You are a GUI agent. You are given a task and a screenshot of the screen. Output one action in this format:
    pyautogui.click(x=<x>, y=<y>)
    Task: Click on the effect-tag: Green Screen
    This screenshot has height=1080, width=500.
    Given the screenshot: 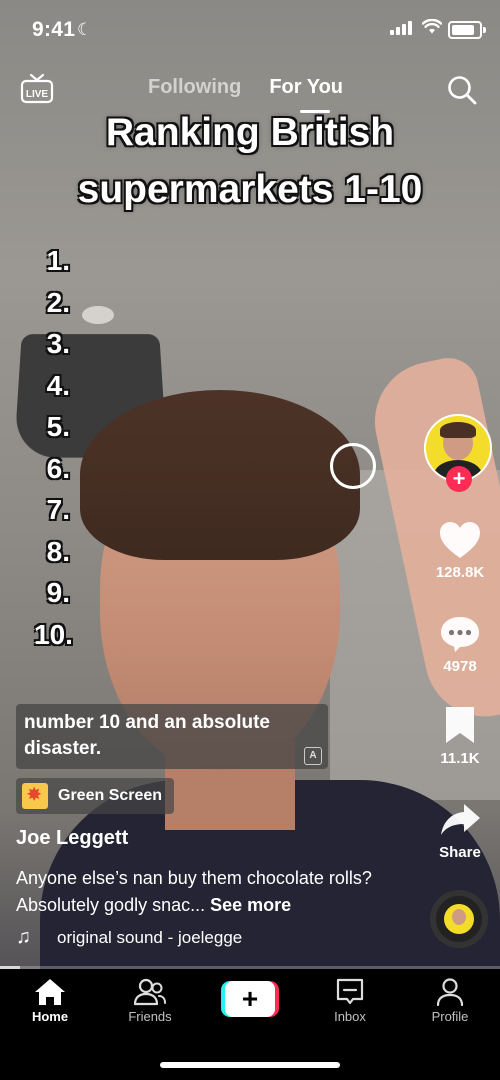 What is the action you would take?
    pyautogui.click(x=95, y=796)
    